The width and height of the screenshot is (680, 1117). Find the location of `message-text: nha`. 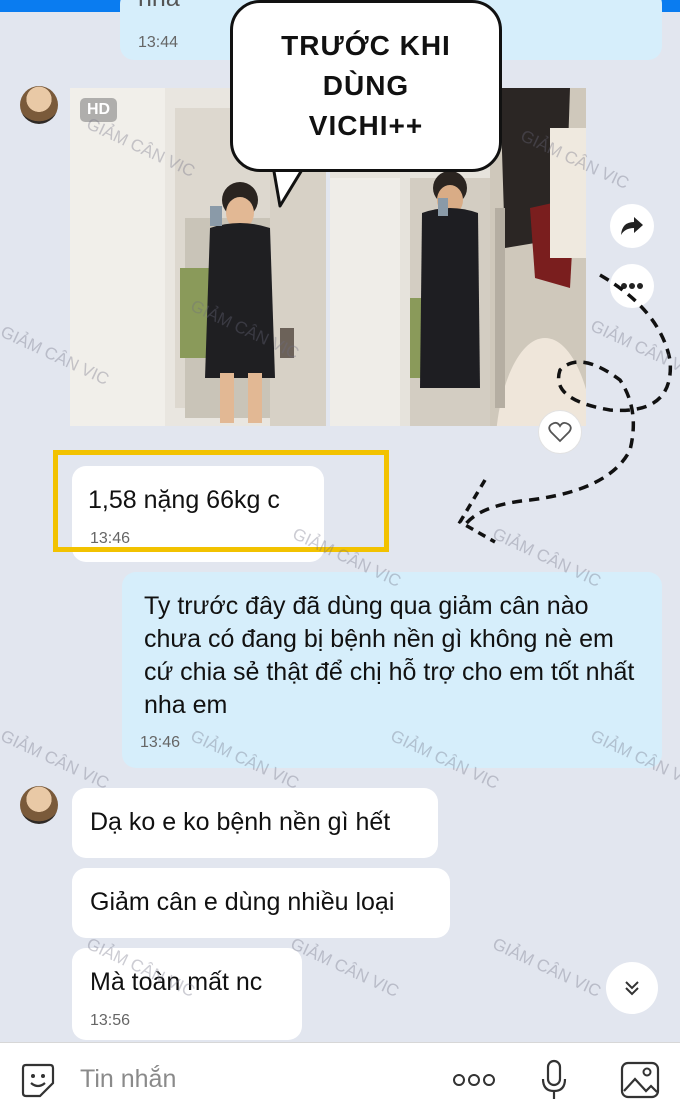

message-text: nha is located at coordinates (159, 7).